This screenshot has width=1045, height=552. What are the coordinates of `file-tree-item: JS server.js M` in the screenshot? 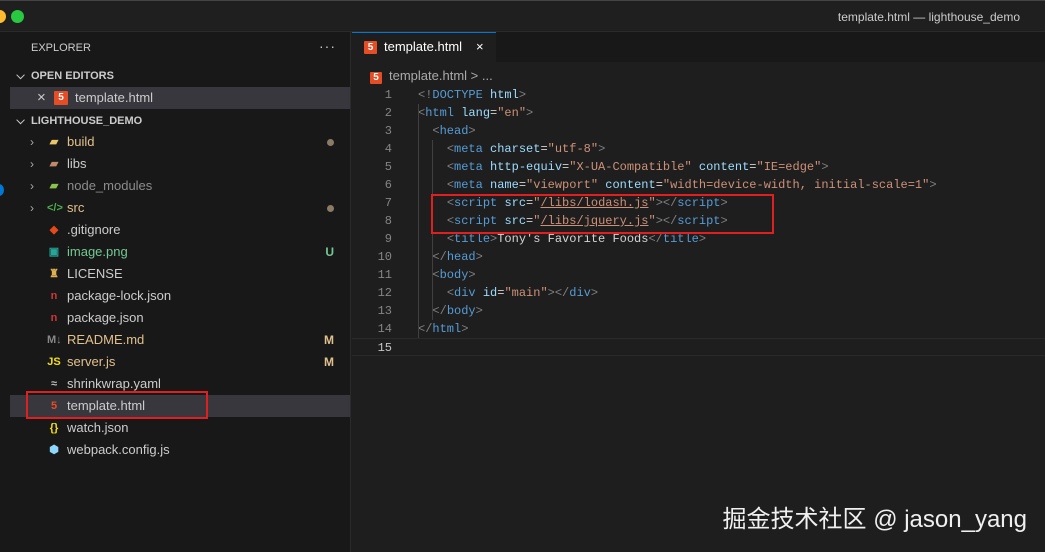 It's located at (180, 362).